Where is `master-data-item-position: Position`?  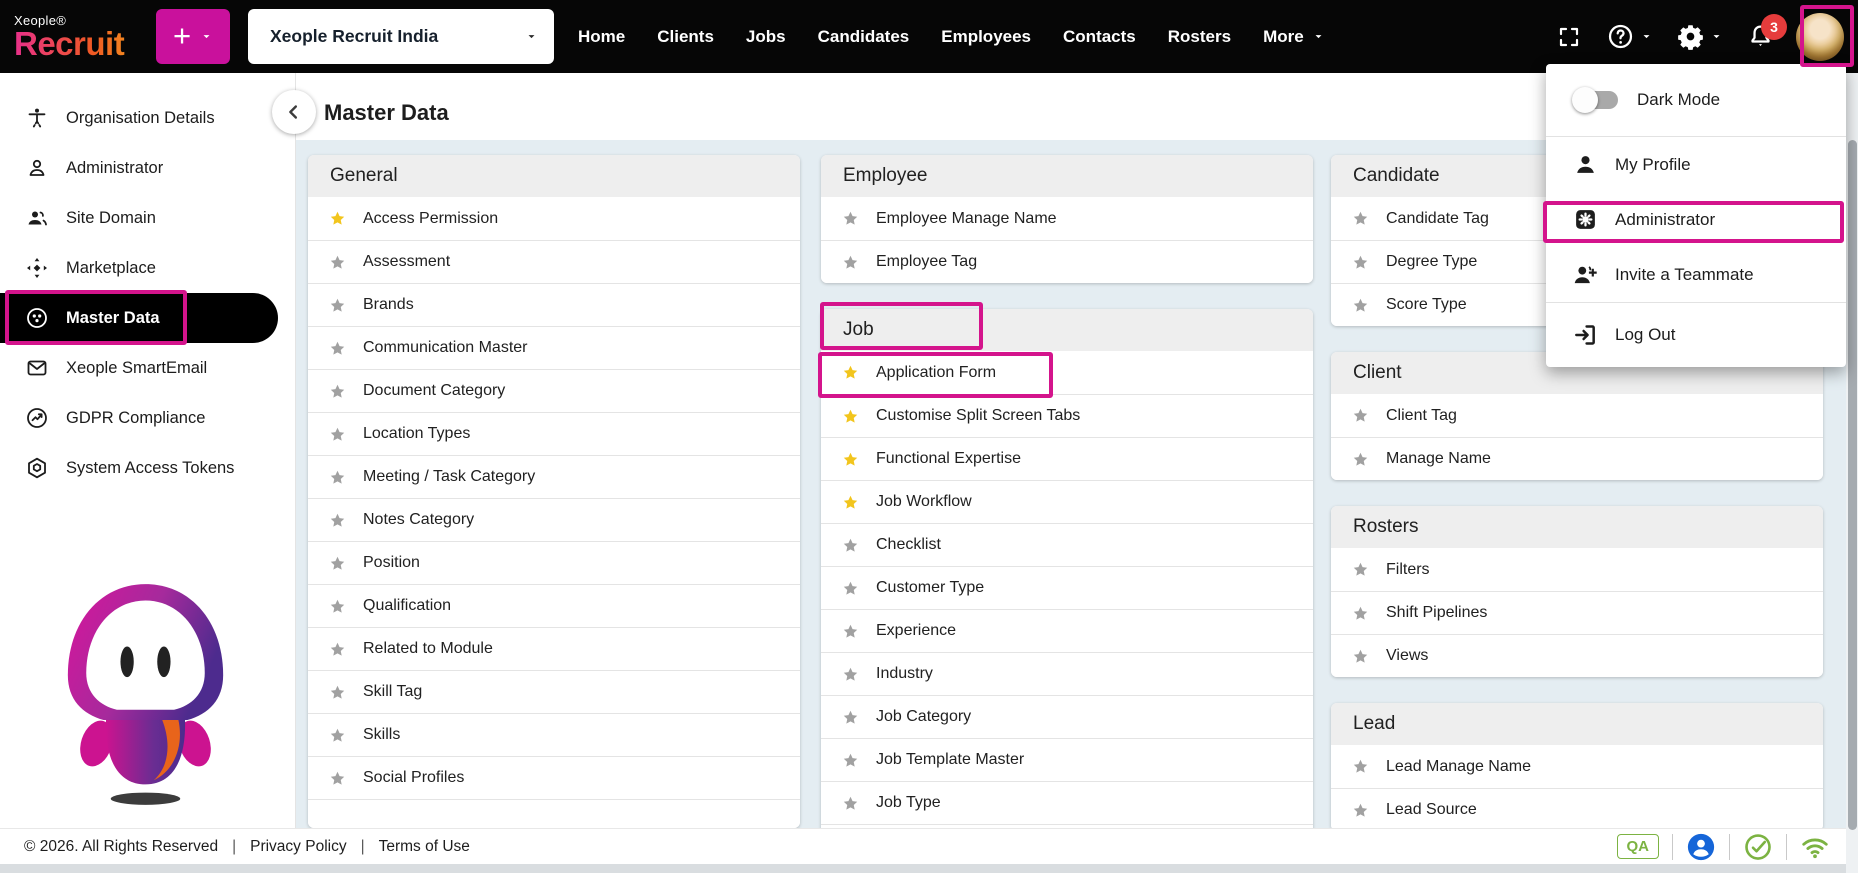 master-data-item-position: Position is located at coordinates (554, 562).